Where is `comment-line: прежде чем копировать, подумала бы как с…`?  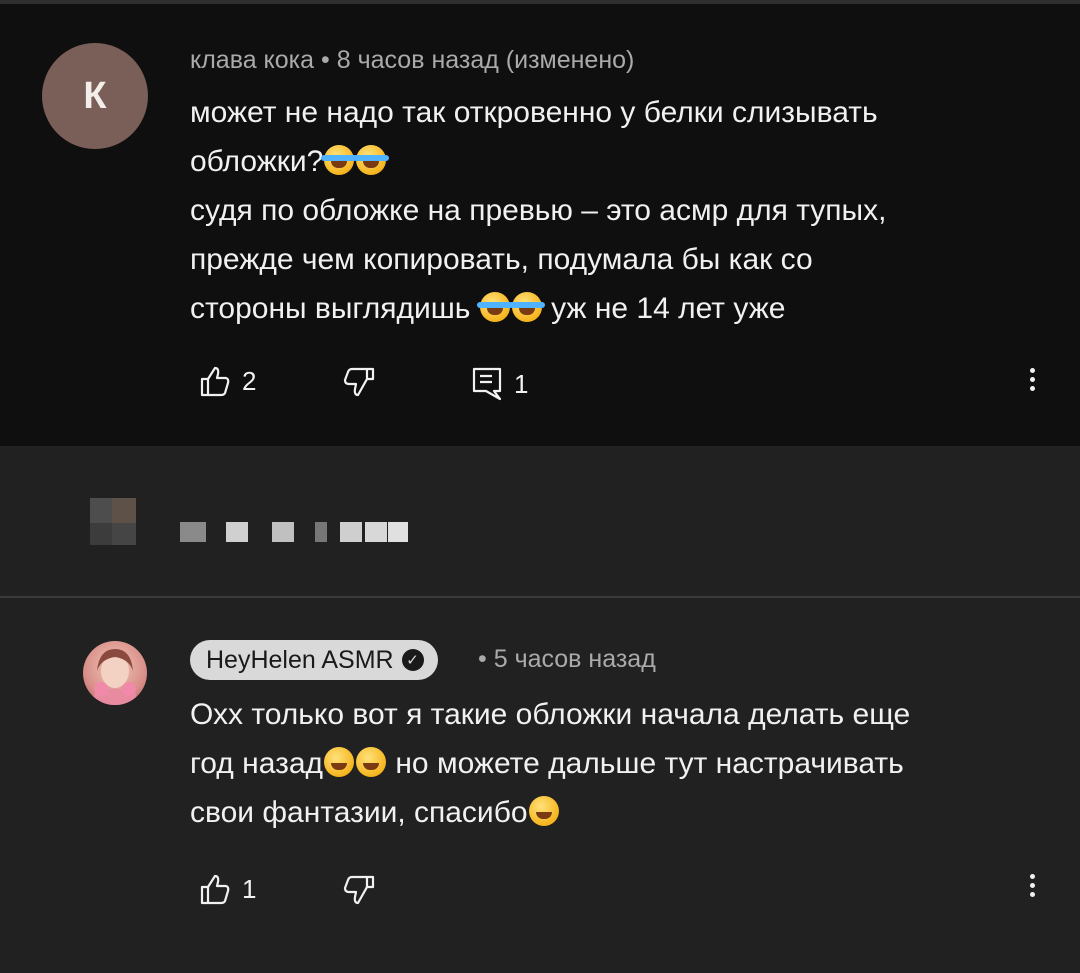 comment-line: прежде чем копировать, подумала бы как с… is located at coordinates (501, 259).